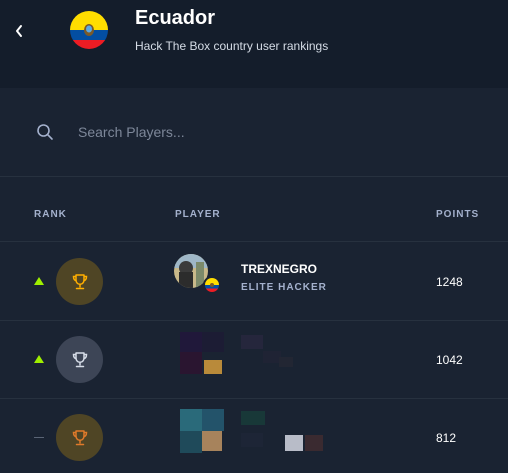 This screenshot has height=473, width=508. I want to click on search-icon, so click(45, 132).